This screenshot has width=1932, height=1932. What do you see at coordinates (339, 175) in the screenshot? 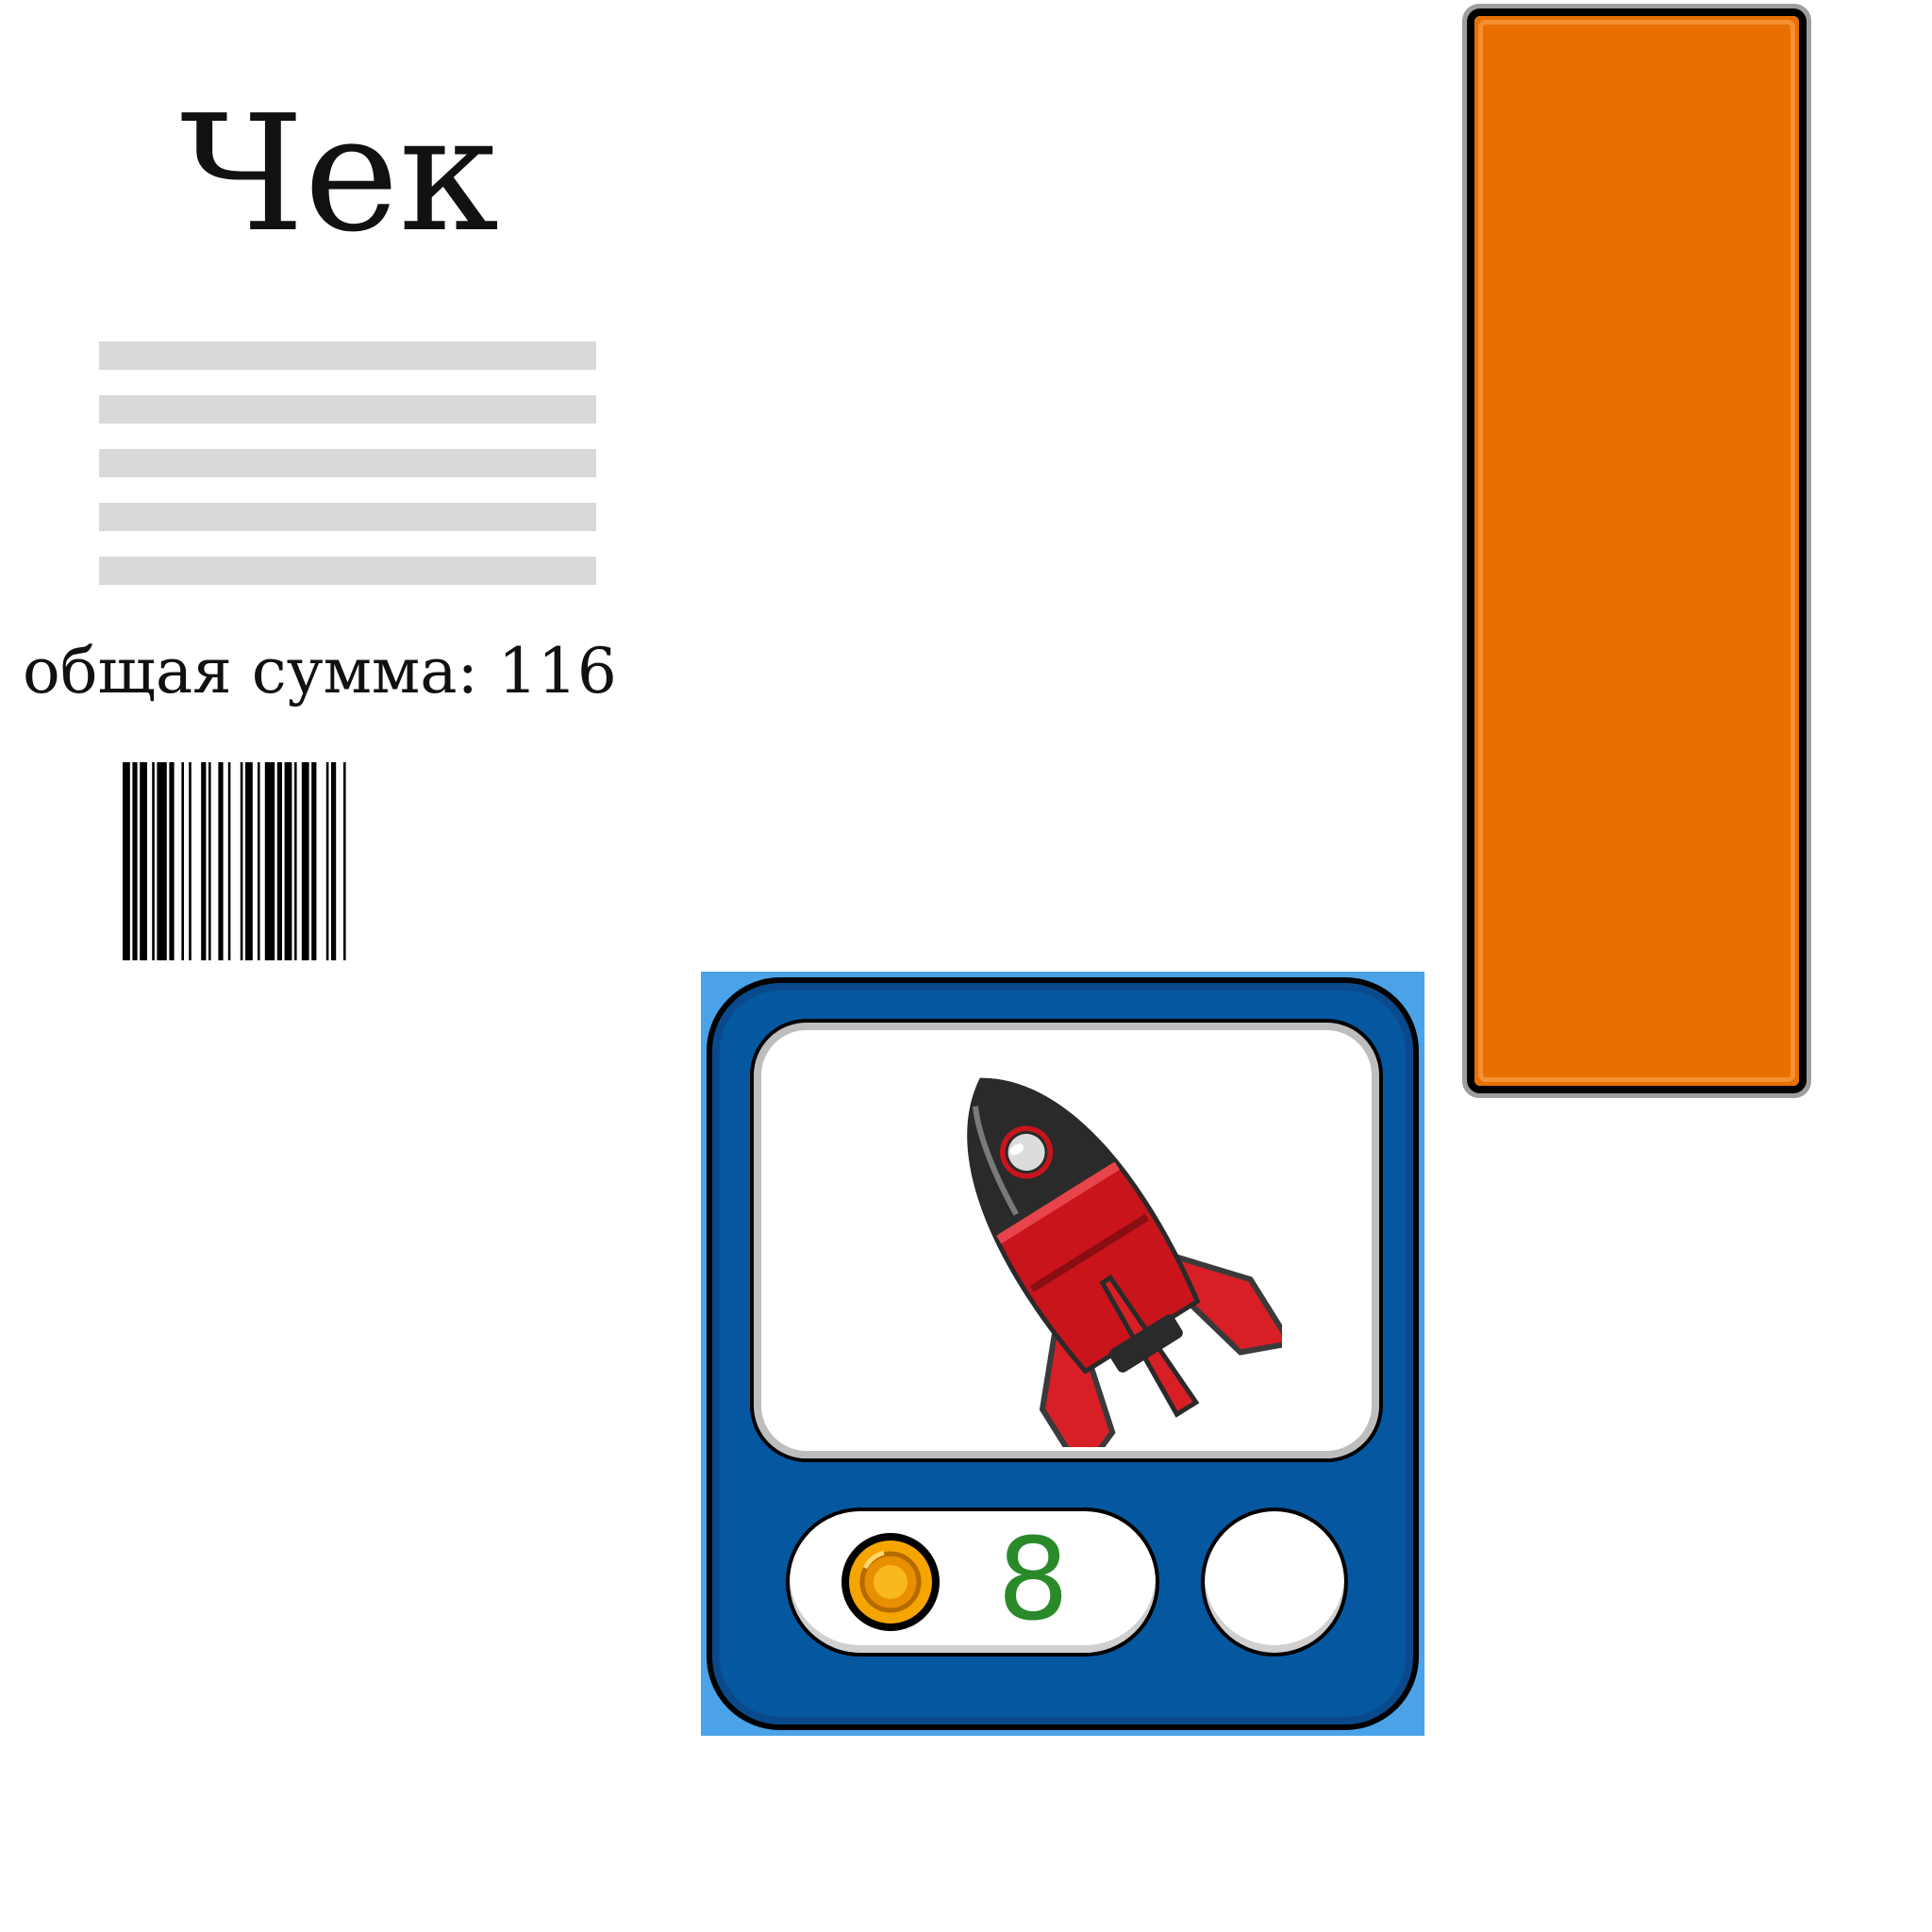
I see `receipt-title: Чек` at bounding box center [339, 175].